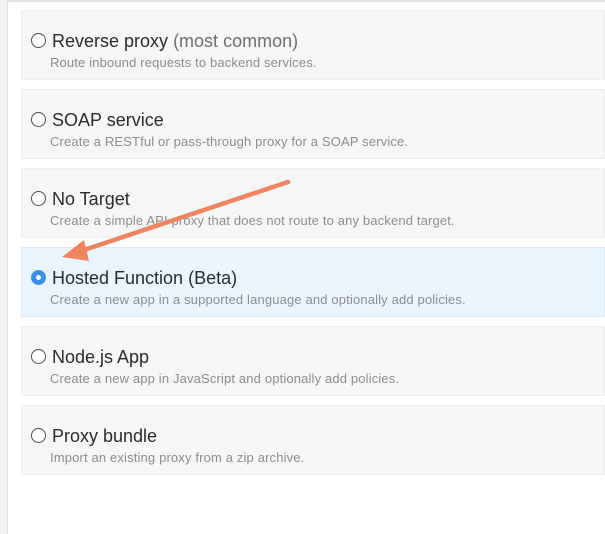  What do you see at coordinates (38, 277) in the screenshot?
I see `radio-button-checked` at bounding box center [38, 277].